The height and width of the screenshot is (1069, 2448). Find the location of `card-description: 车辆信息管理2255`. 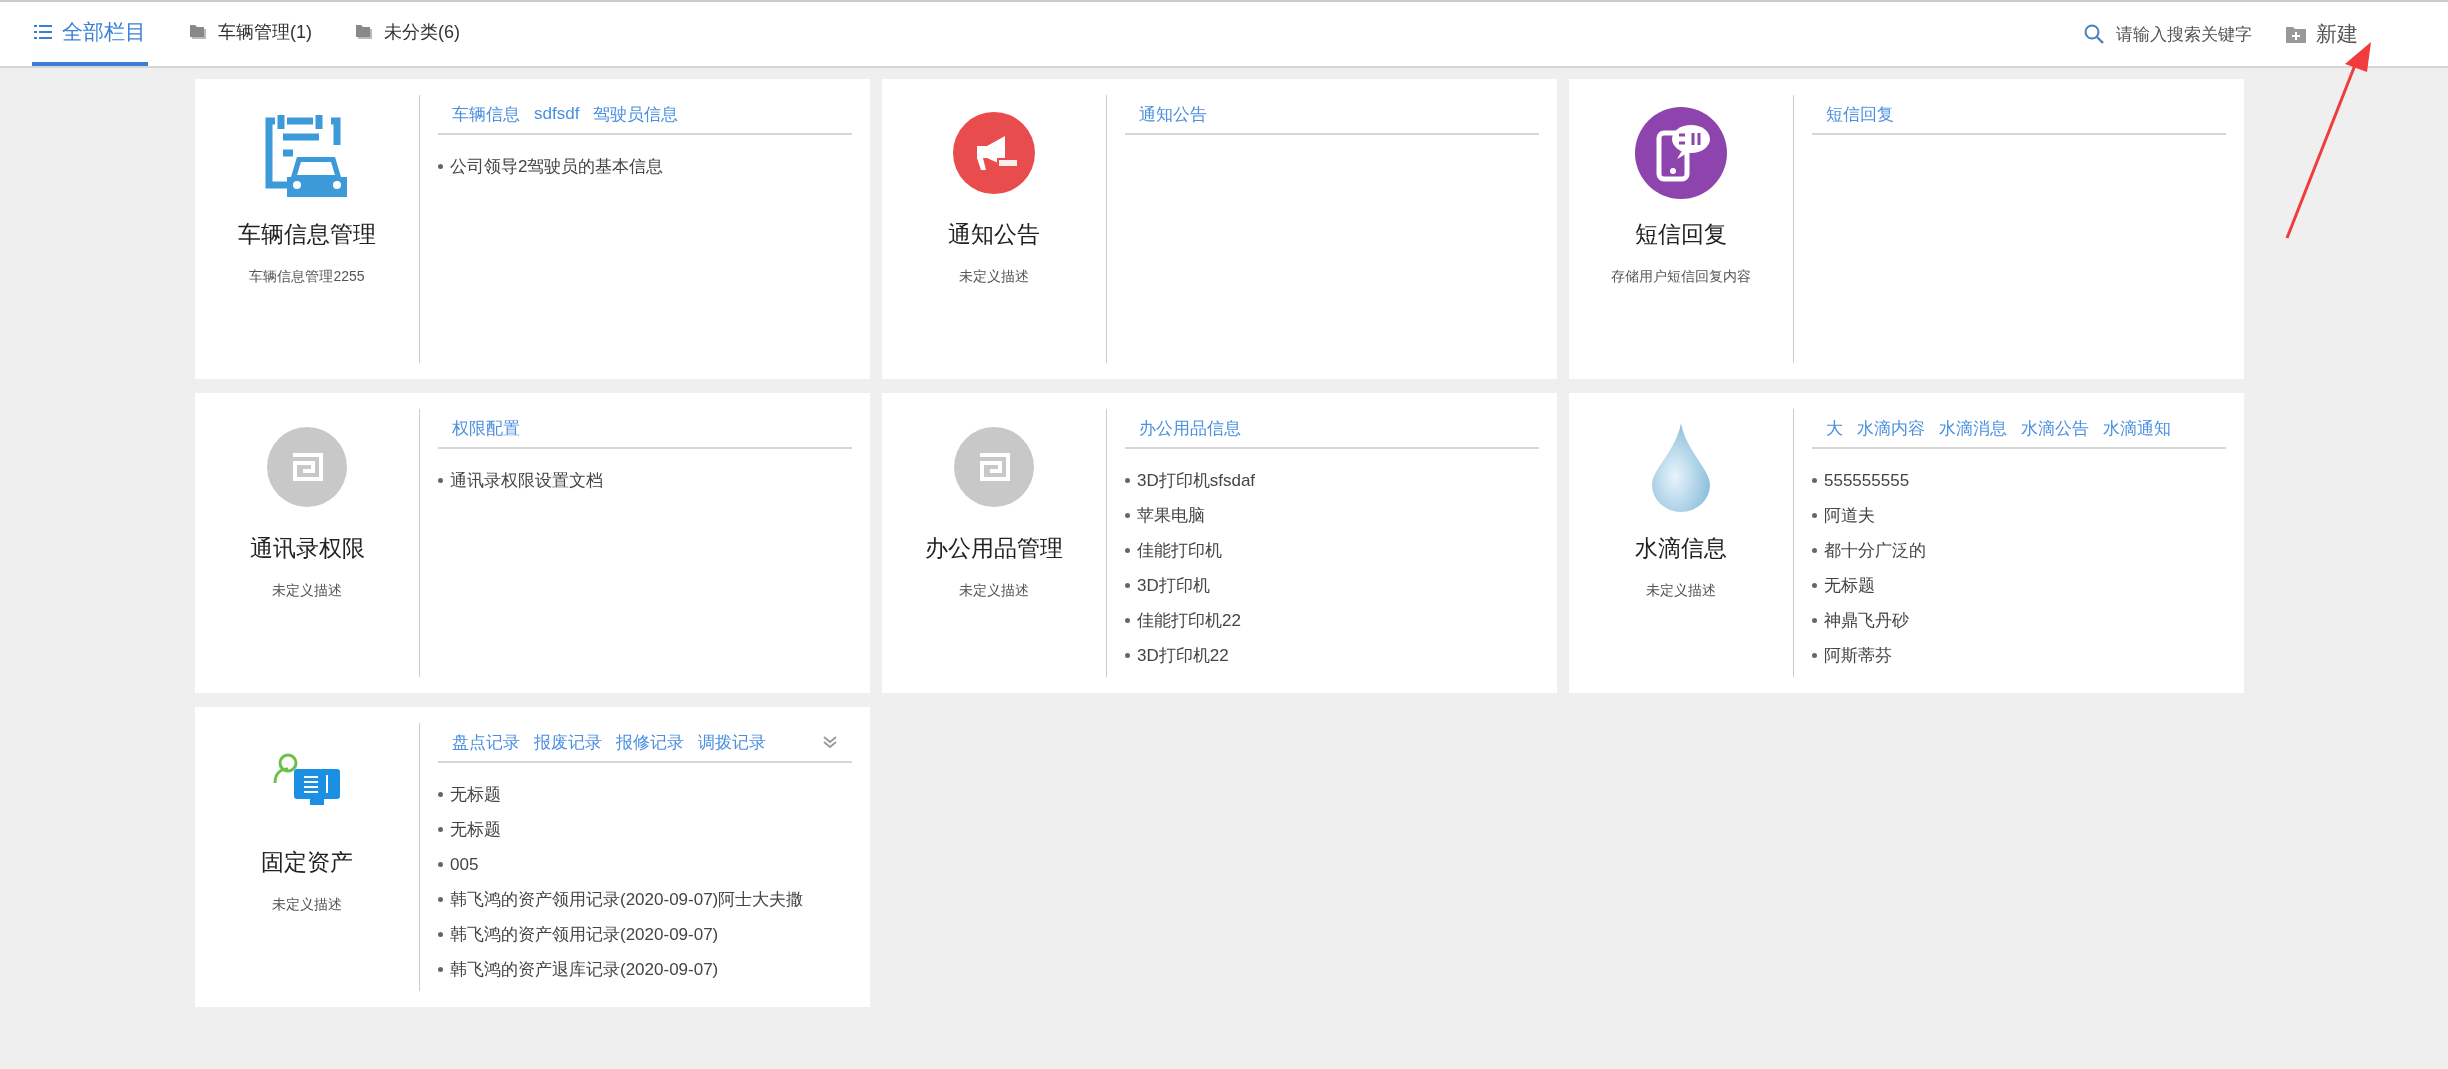

card-description: 车辆信息管理2255 is located at coordinates (307, 277).